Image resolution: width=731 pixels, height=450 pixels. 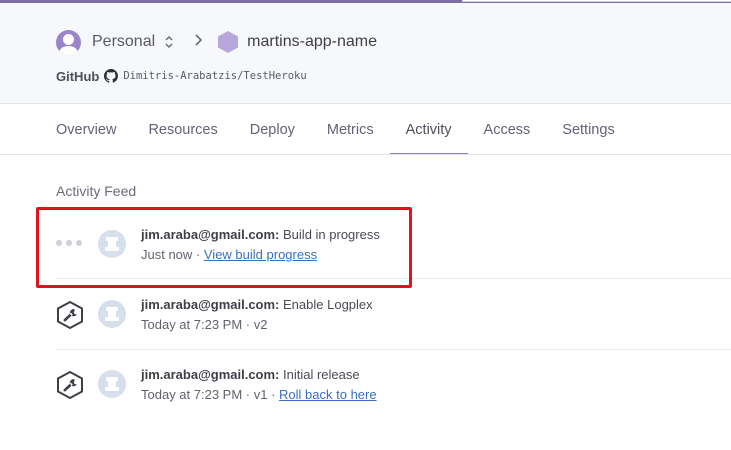 What do you see at coordinates (111, 76) in the screenshot?
I see `github-icon` at bounding box center [111, 76].